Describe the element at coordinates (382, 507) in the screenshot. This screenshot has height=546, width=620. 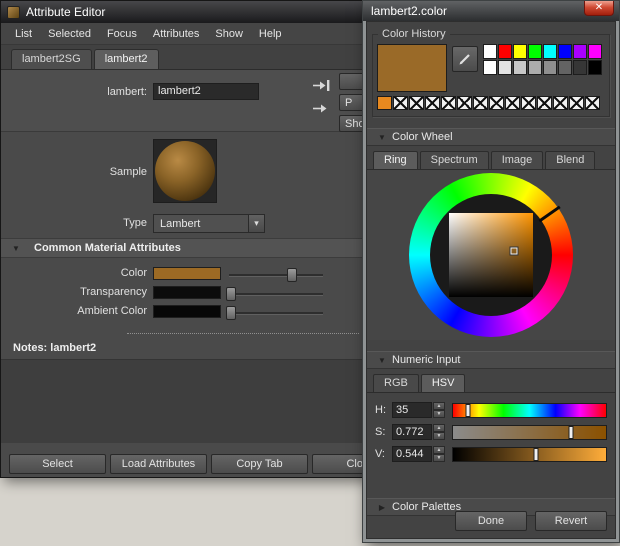
I see `section-collapsed-icon: ▶` at that location.